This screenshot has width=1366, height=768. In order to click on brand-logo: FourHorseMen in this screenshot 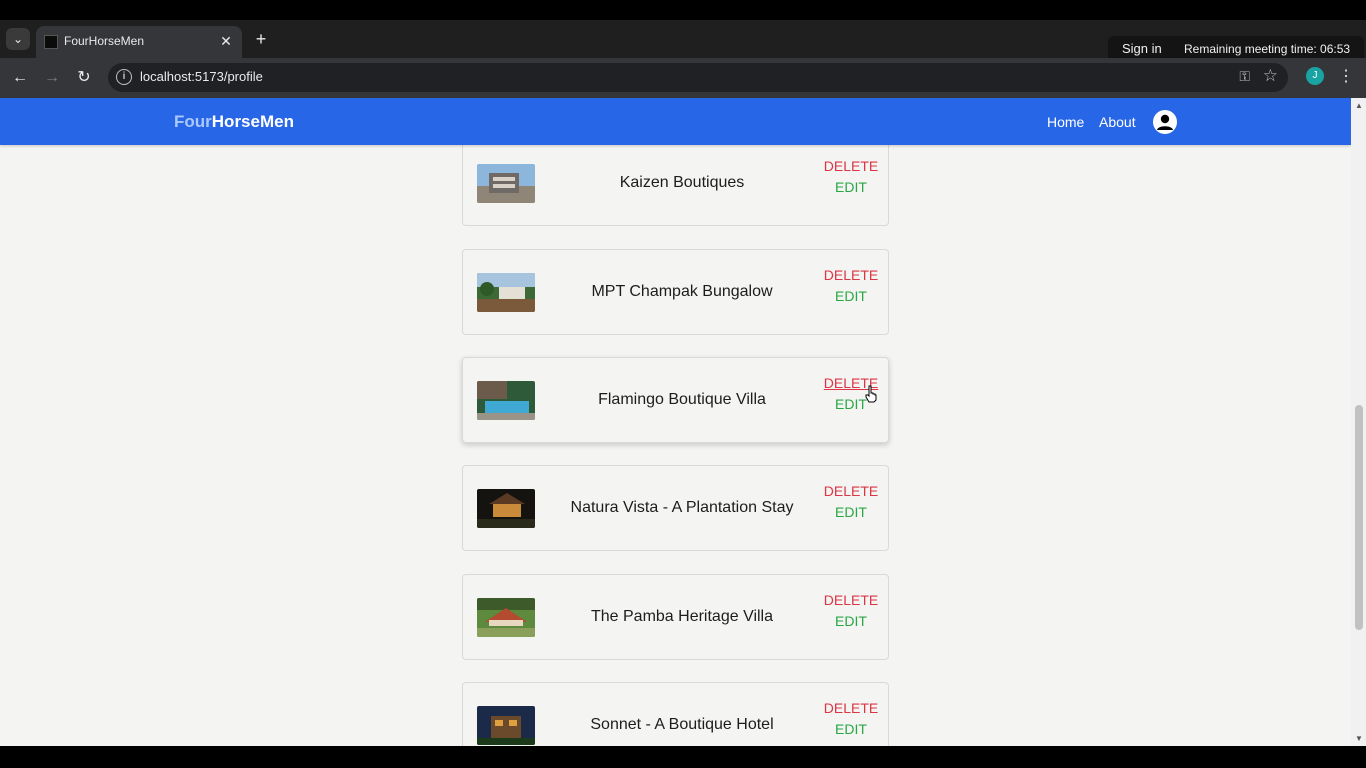, I will do `click(234, 122)`.